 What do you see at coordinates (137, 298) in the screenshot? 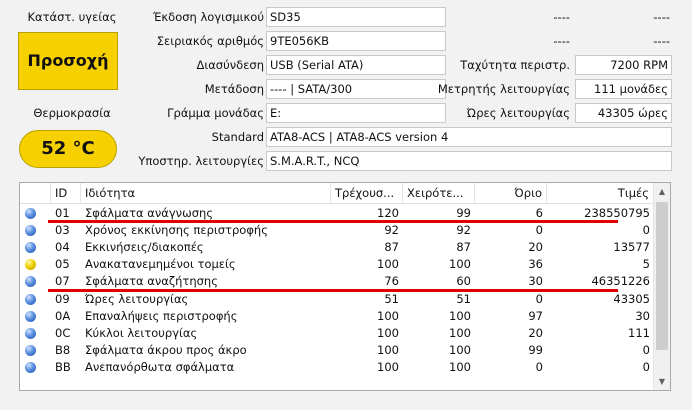
I see `row-attribute: Ώρες λειτουργίας` at bounding box center [137, 298].